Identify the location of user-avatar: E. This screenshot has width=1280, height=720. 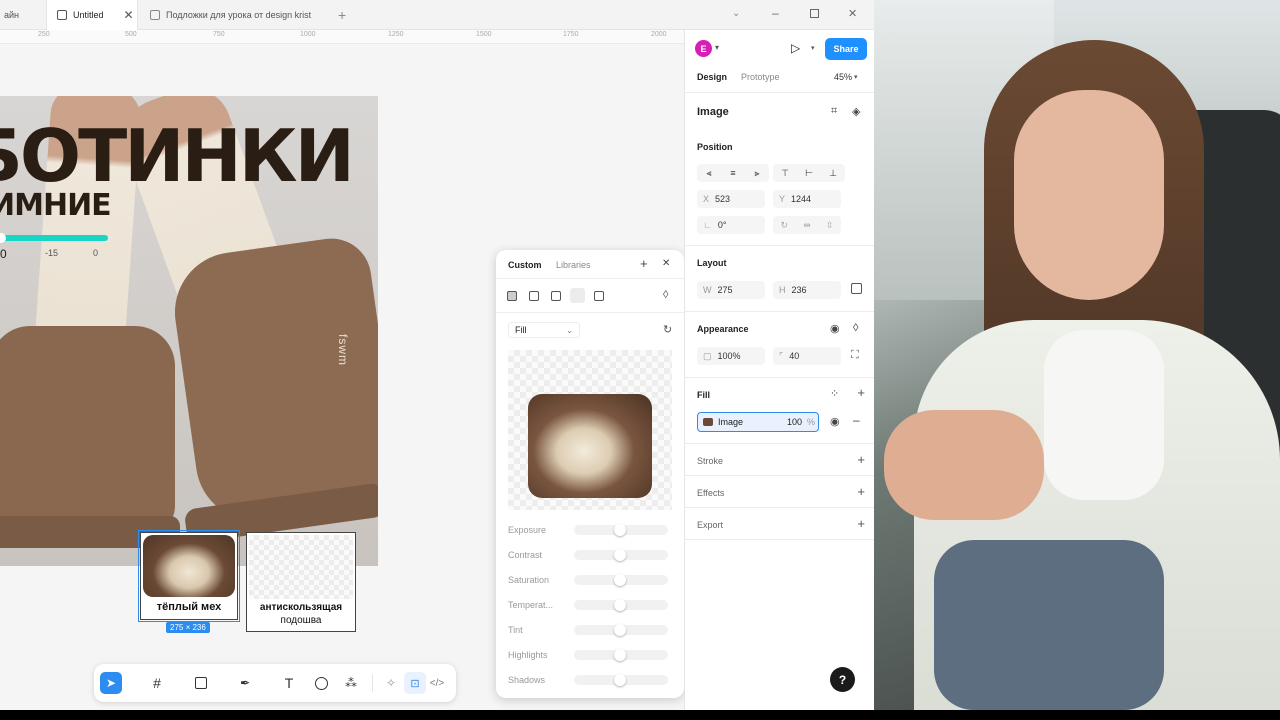
(703, 48).